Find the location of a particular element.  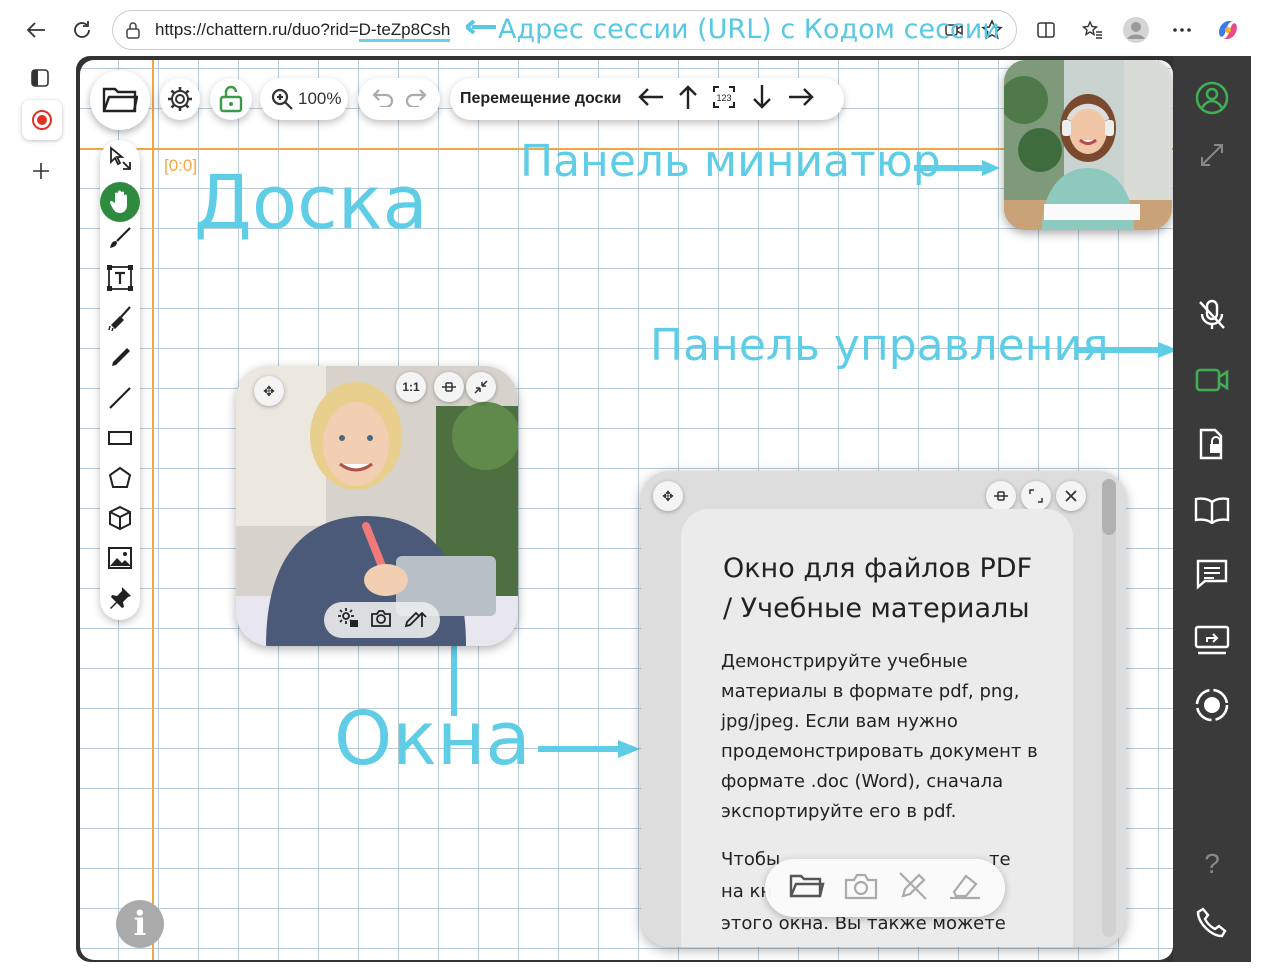

settings-button is located at coordinates (180, 99).